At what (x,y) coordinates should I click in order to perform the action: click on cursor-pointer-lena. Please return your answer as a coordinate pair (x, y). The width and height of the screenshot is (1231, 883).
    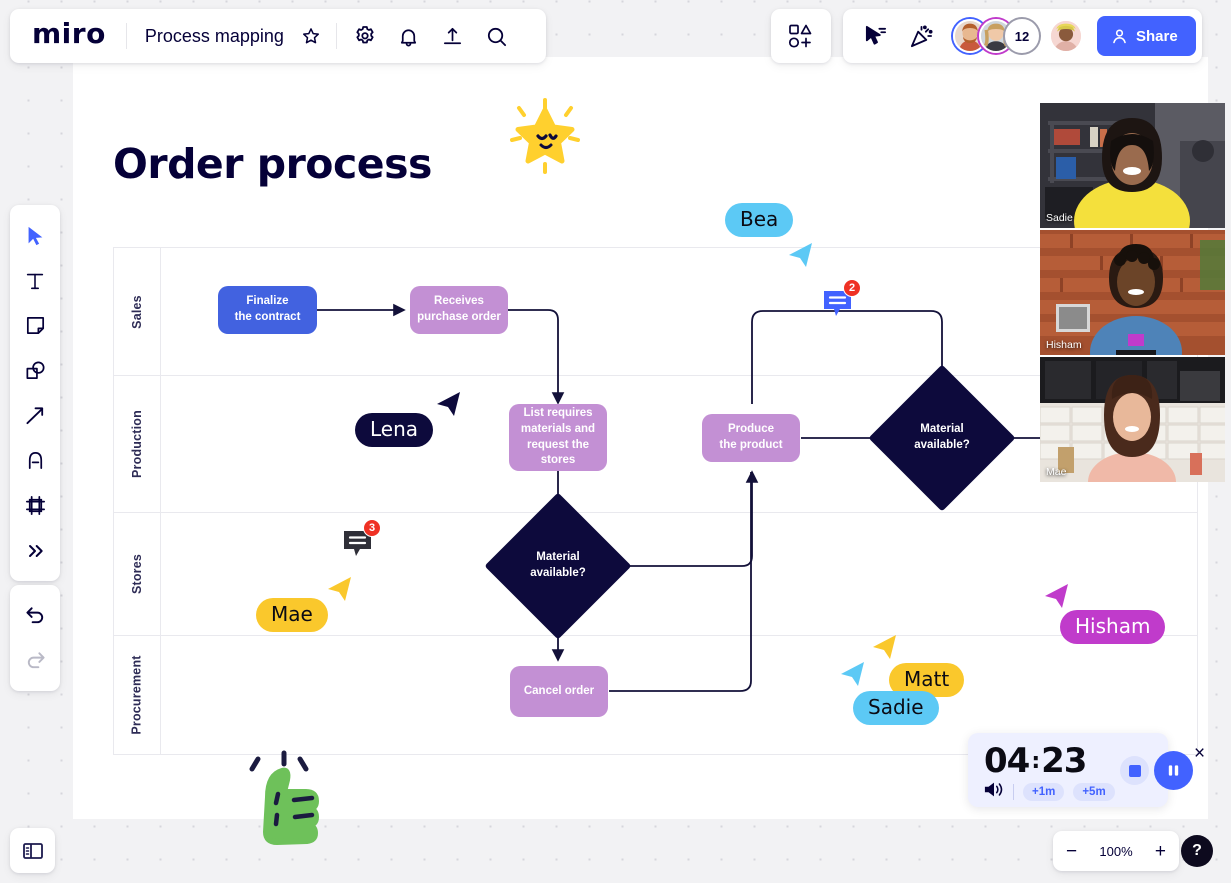
    Looking at the image, I should click on (448, 406).